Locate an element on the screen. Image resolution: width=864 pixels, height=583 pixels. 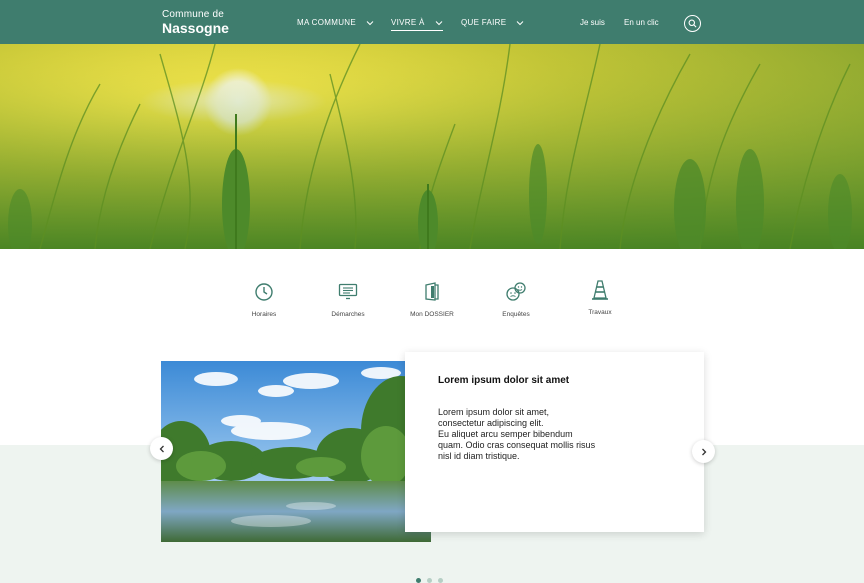
lake-landscape-illustration is located at coordinates (296, 451).